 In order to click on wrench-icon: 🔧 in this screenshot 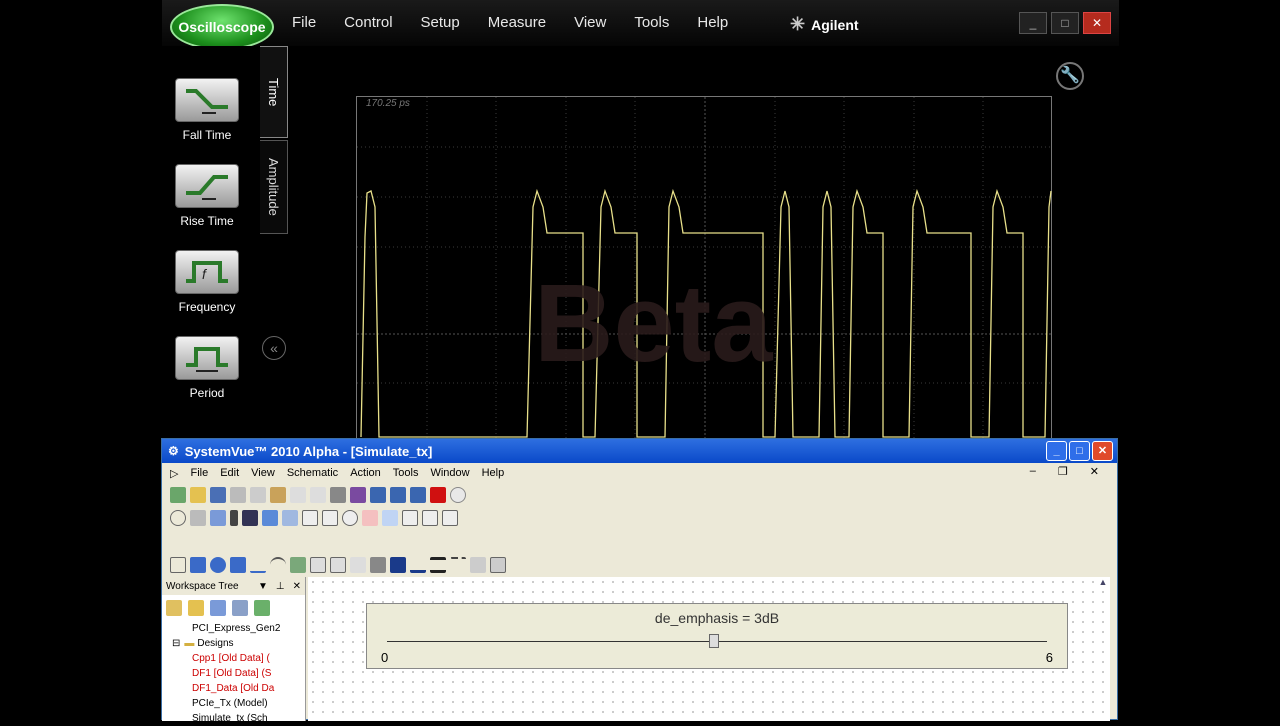, I will do `click(1070, 76)`.